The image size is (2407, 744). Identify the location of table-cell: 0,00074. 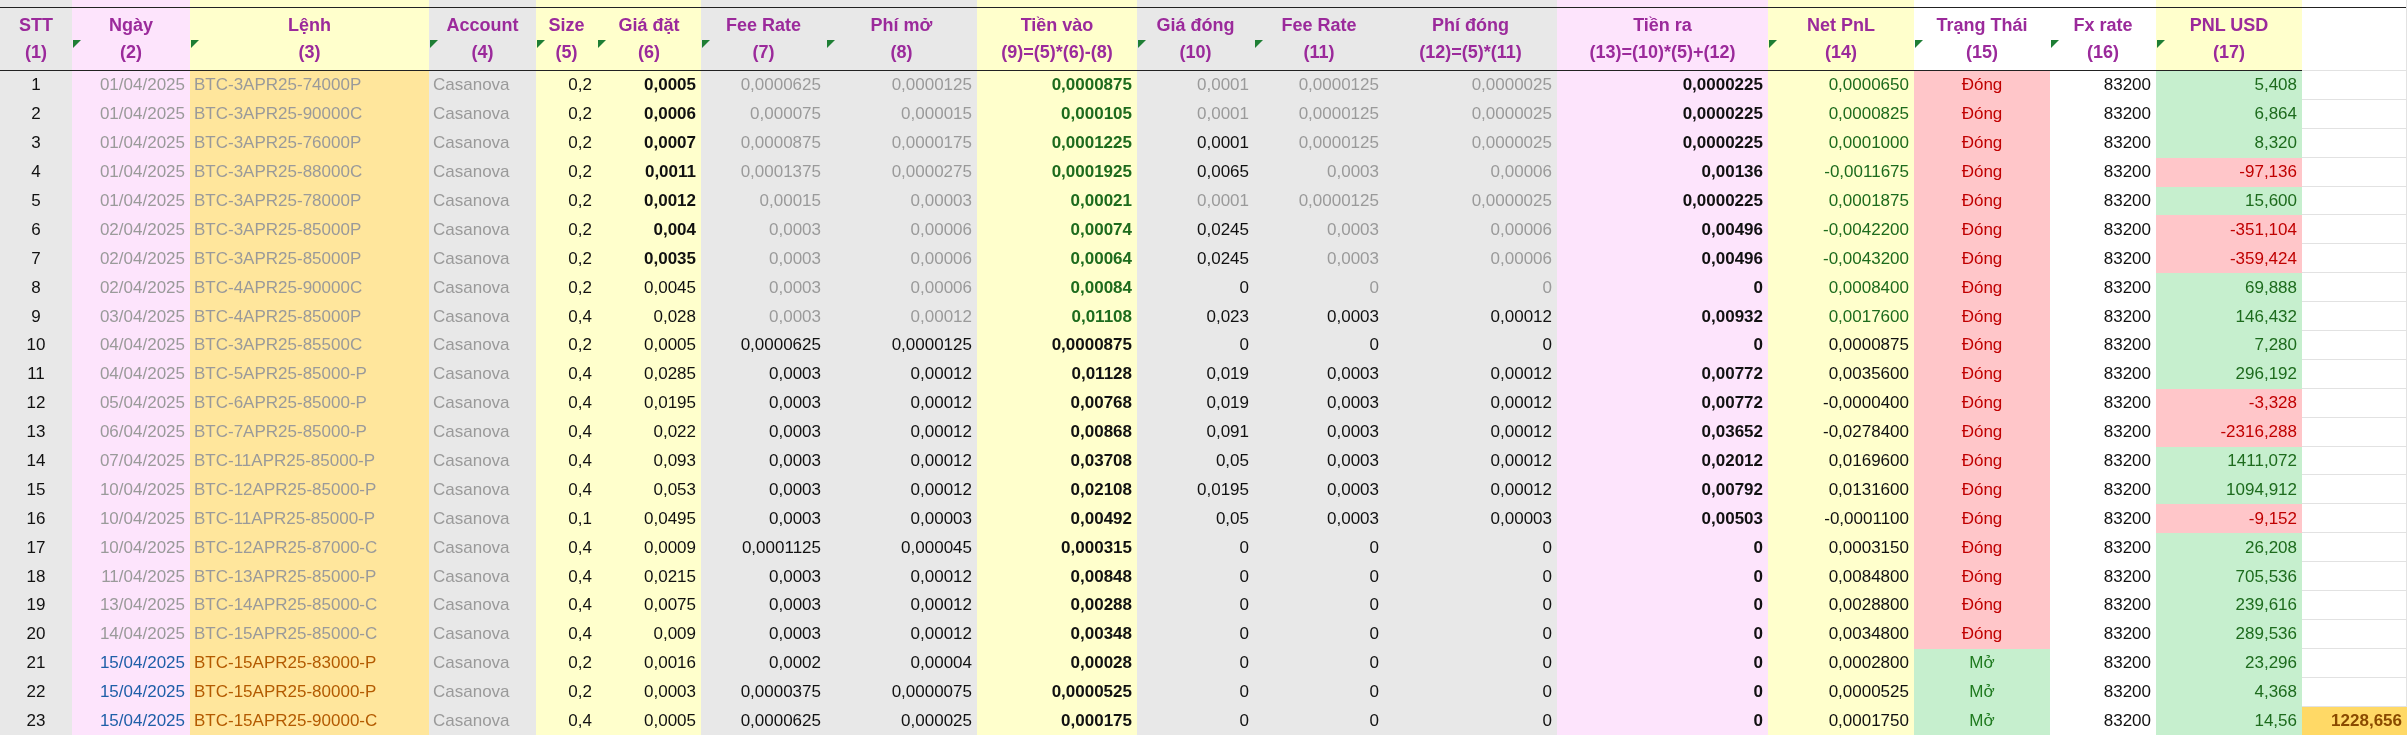
(1057, 230).